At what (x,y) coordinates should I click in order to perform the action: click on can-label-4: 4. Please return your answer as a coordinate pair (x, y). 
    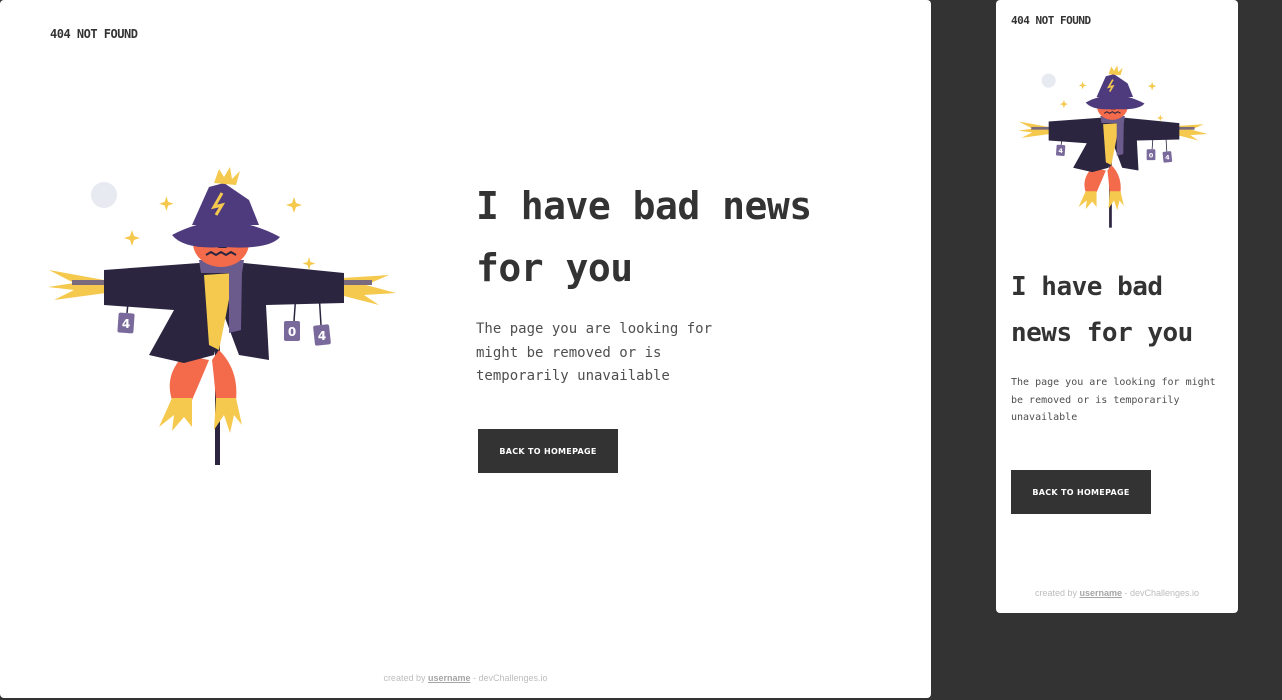
    Looking at the image, I should click on (126, 324).